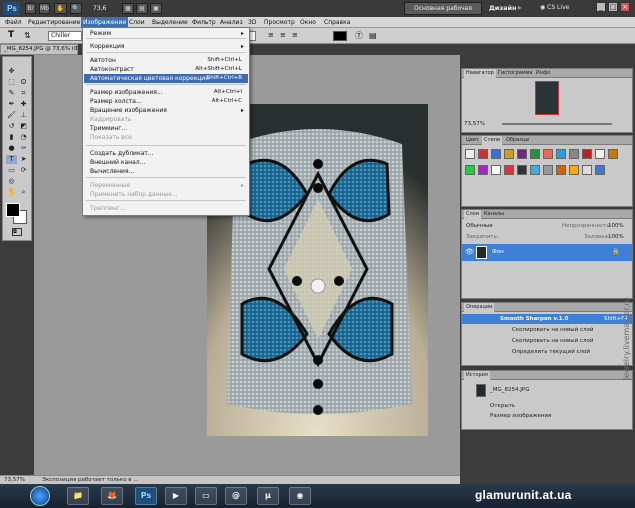 The image size is (635, 508). I want to click on cs-live: ◉ CS Live, so click(554, 7).